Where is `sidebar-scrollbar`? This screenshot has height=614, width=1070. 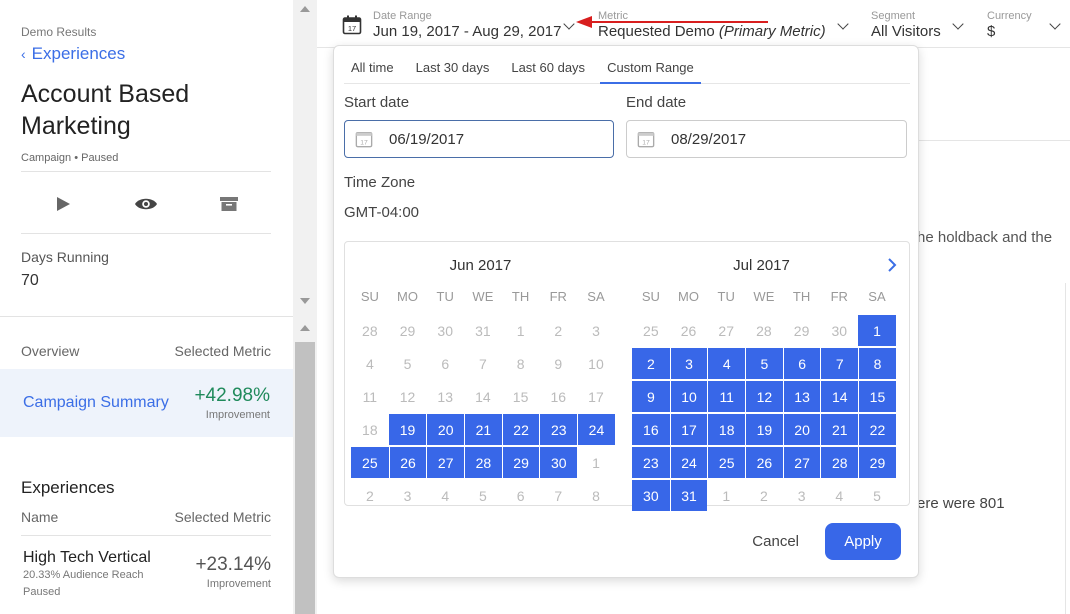
sidebar-scrollbar is located at coordinates (305, 307).